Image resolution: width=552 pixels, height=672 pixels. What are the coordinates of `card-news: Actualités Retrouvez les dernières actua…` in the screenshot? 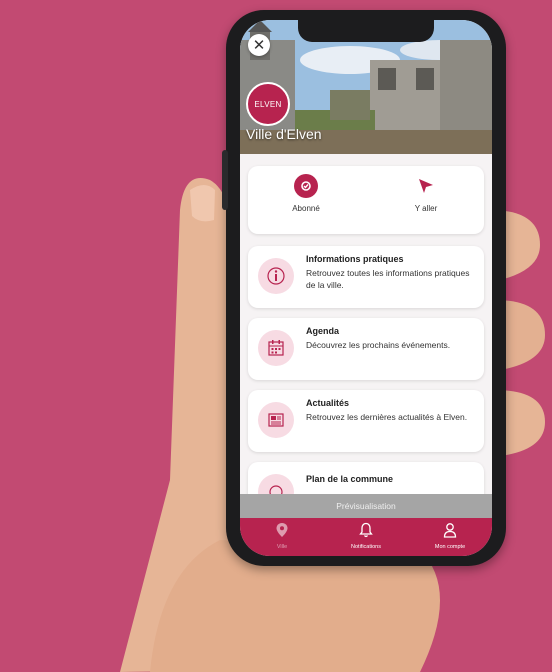 It's located at (366, 421).